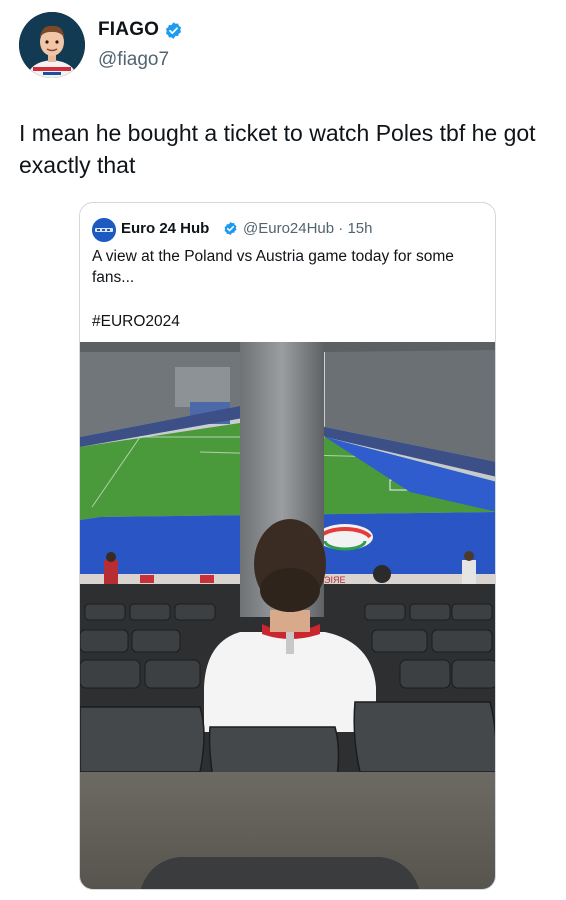 The image size is (566, 900). Describe the element at coordinates (165, 228) in the screenshot. I see `quote-author-name: Euro 24 Hub` at that location.